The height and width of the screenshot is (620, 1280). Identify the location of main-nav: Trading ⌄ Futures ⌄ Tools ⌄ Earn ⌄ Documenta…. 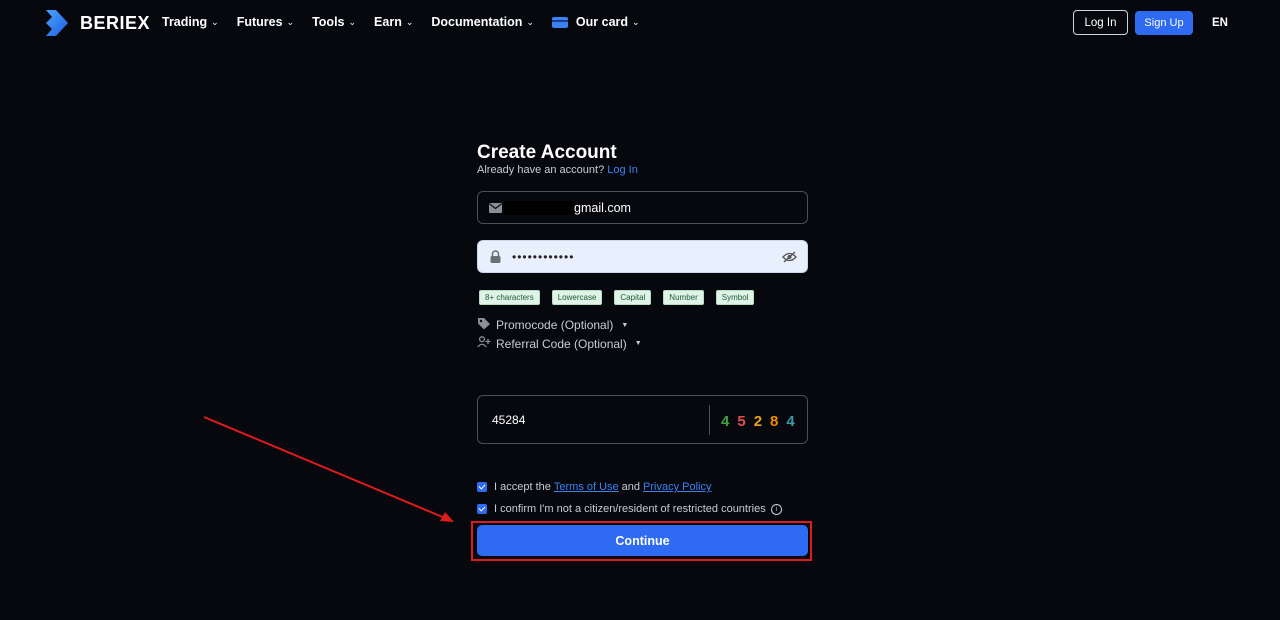
(410, 22).